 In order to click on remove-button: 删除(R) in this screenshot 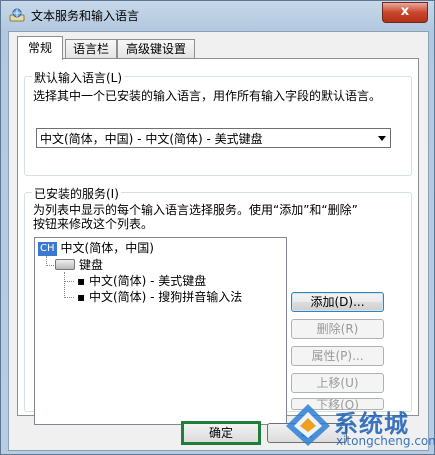, I will do `click(337, 329)`.